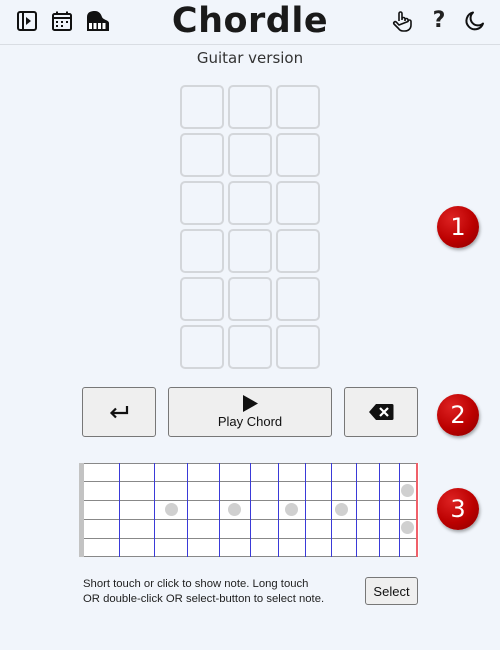 The height and width of the screenshot is (650, 500). I want to click on play-chord-button: Play Chord, so click(250, 412).